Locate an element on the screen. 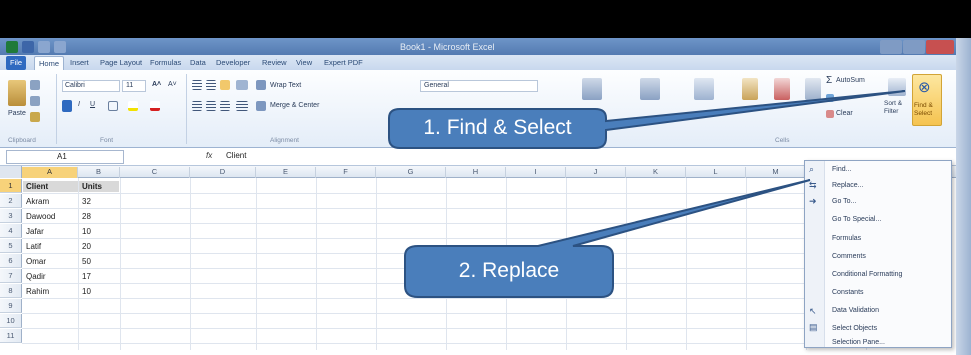 Image resolution: width=971 pixels, height=355 pixels. callout-replace-text: 2. Replace is located at coordinates (509, 270).